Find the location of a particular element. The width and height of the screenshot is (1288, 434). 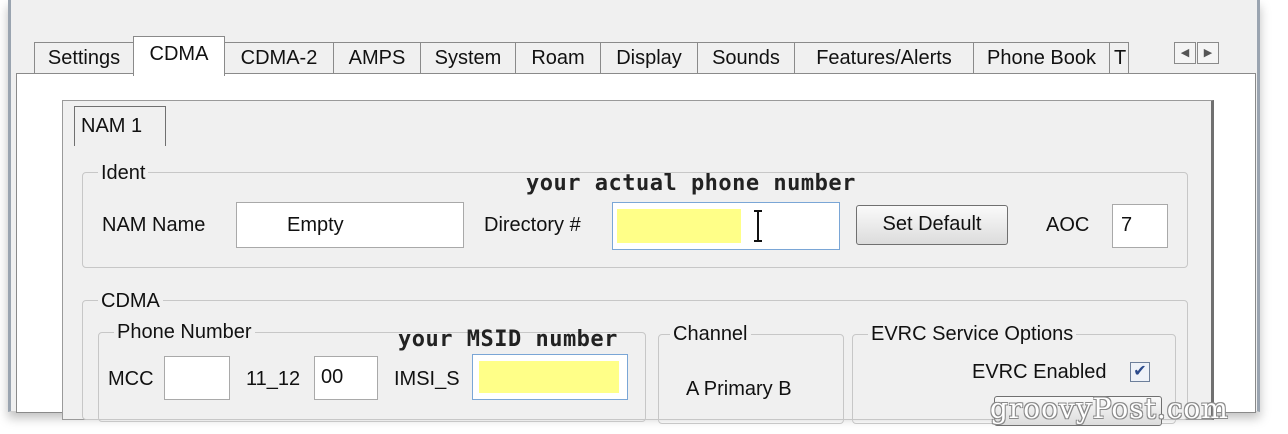

tab-features-alerts: Features/Alerts is located at coordinates (884, 58).